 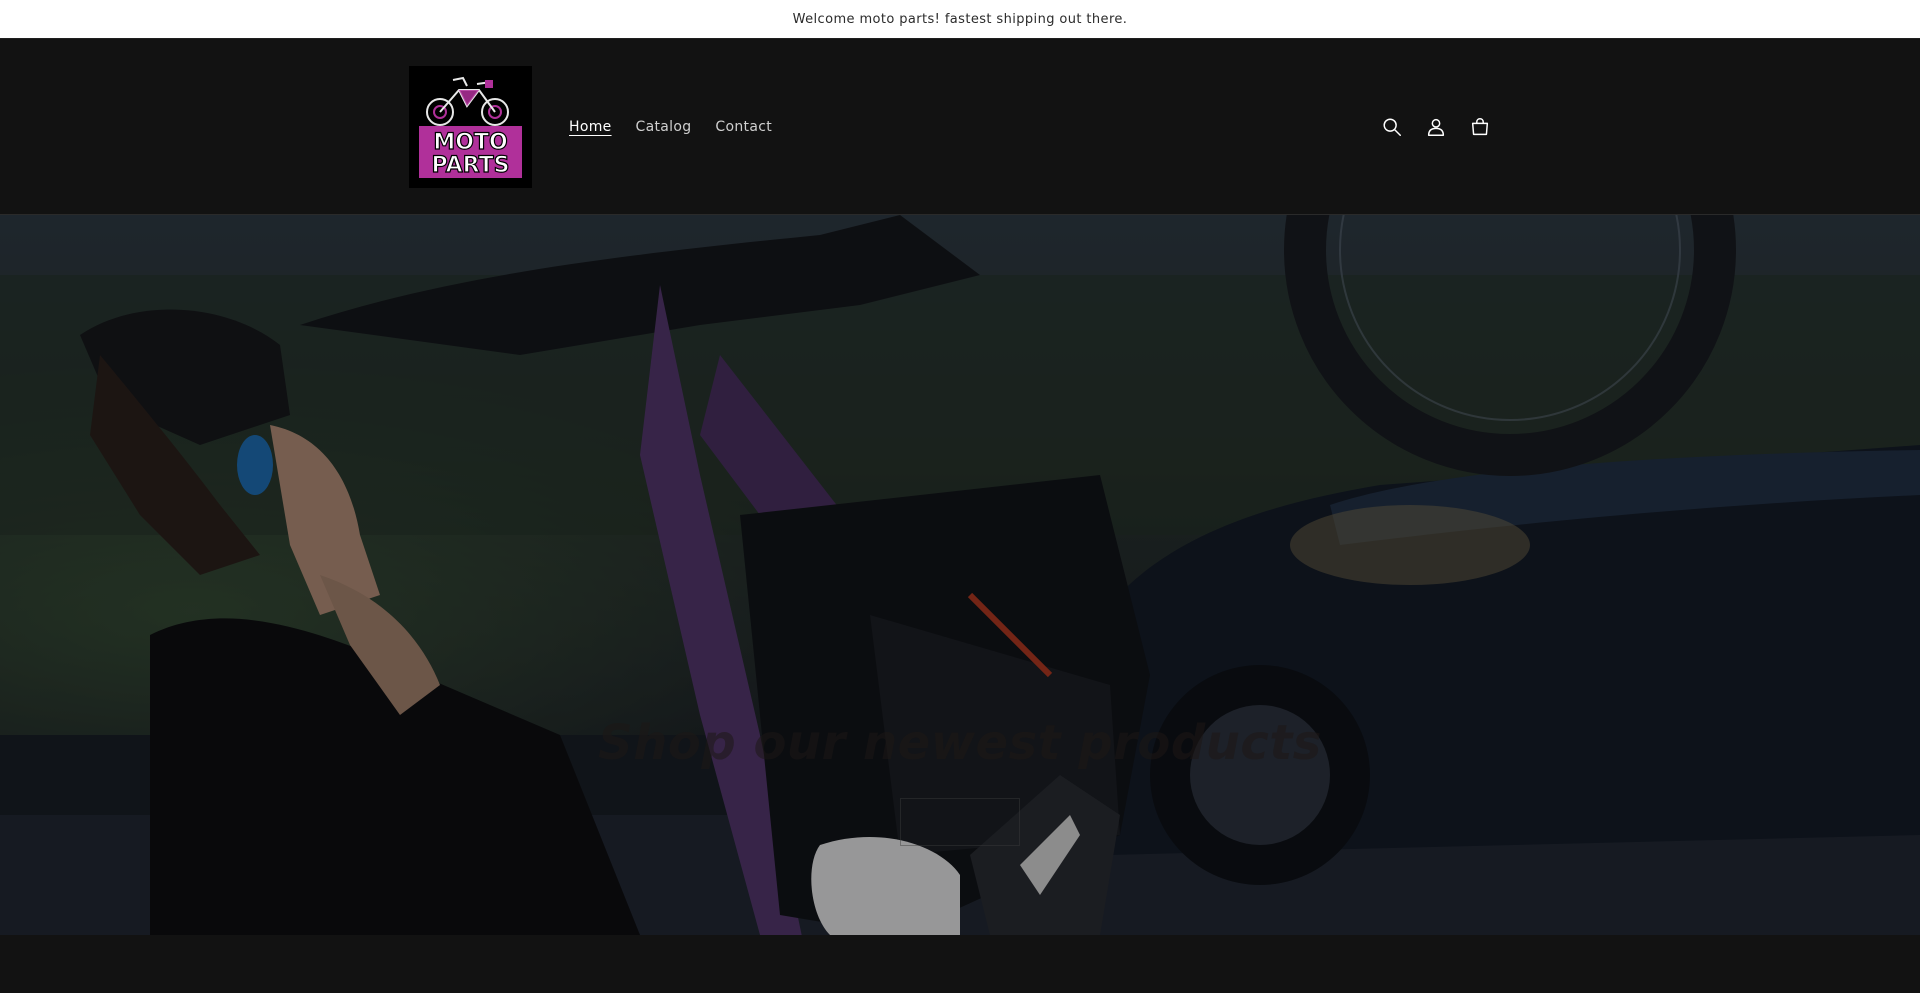 I want to click on search-icon, so click(x=1392, y=127).